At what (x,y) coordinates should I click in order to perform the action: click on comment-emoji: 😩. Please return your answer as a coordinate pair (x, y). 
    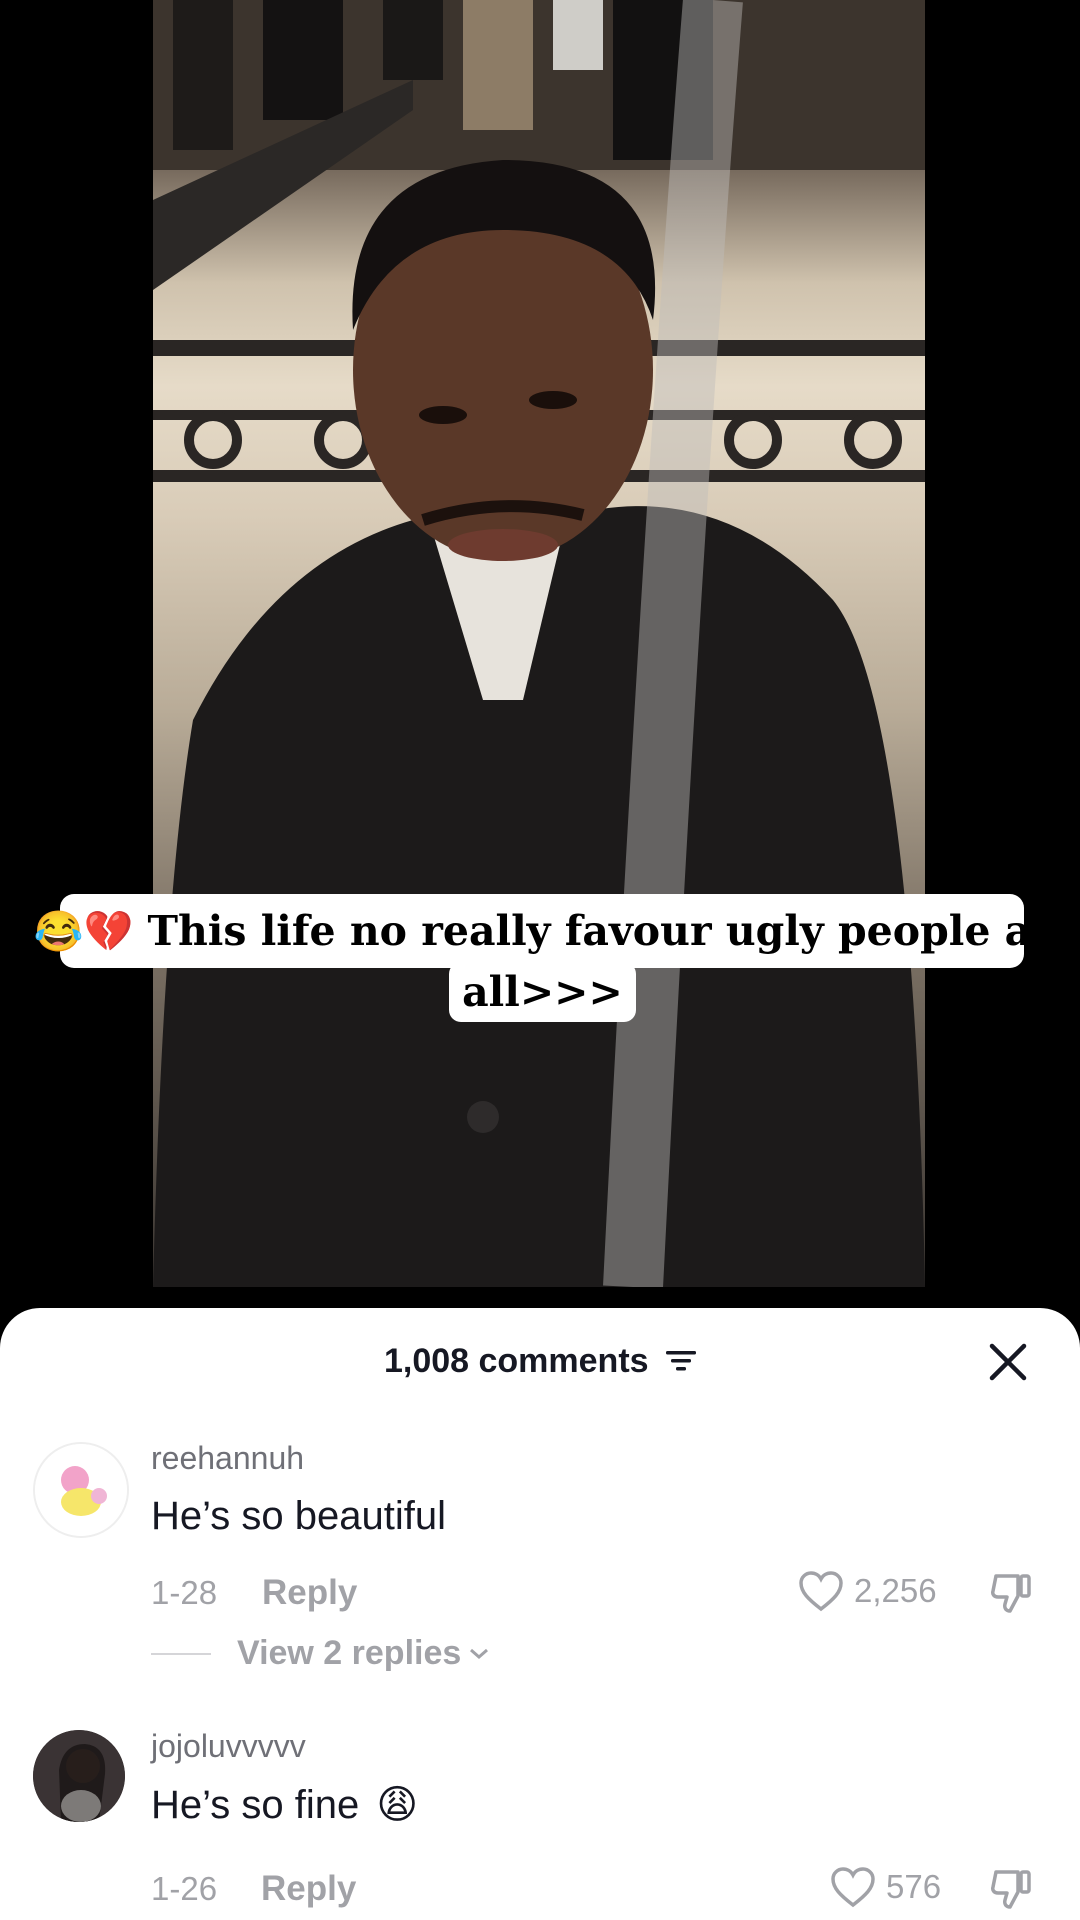
    Looking at the image, I should click on (397, 1805).